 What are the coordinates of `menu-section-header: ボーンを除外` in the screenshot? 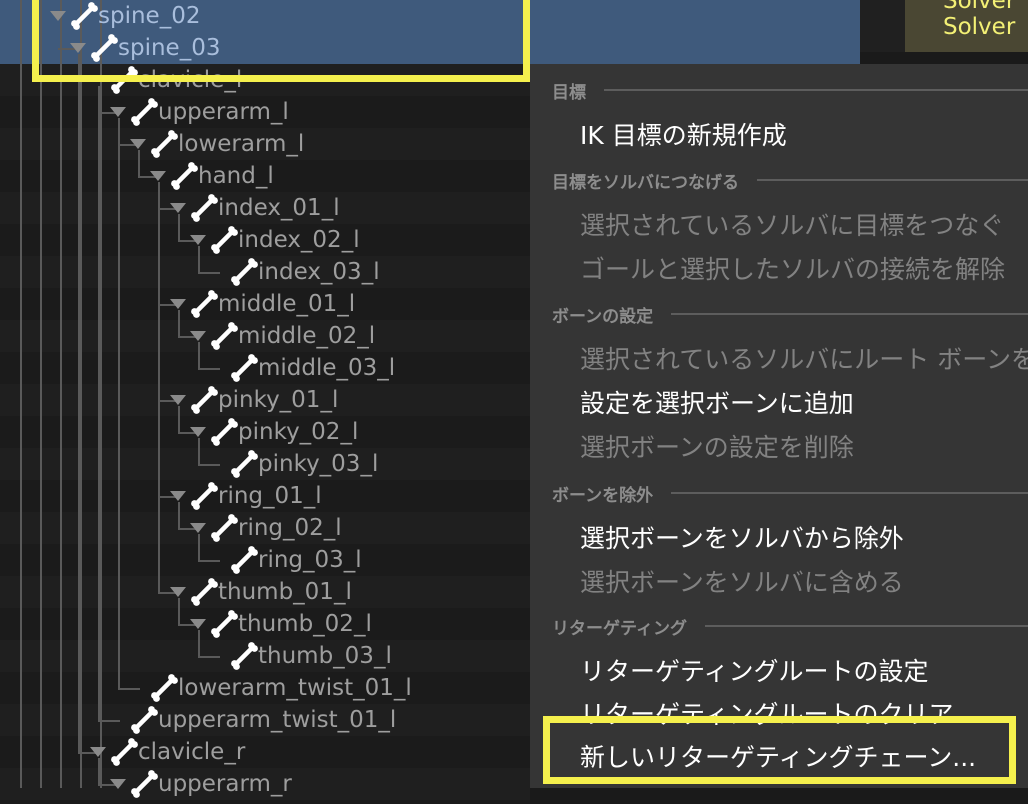 It's located at (790, 493).